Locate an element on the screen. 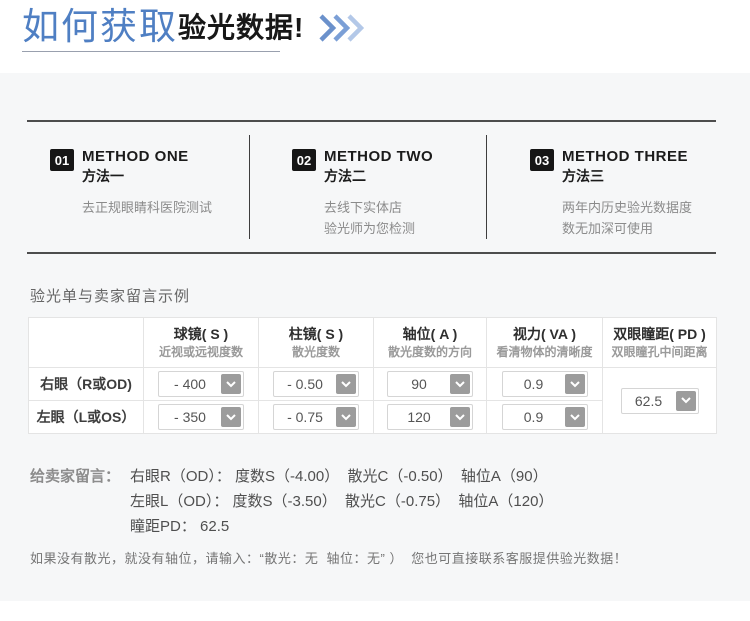 This screenshot has width=750, height=621. pd-select: 62.5 is located at coordinates (659, 400).